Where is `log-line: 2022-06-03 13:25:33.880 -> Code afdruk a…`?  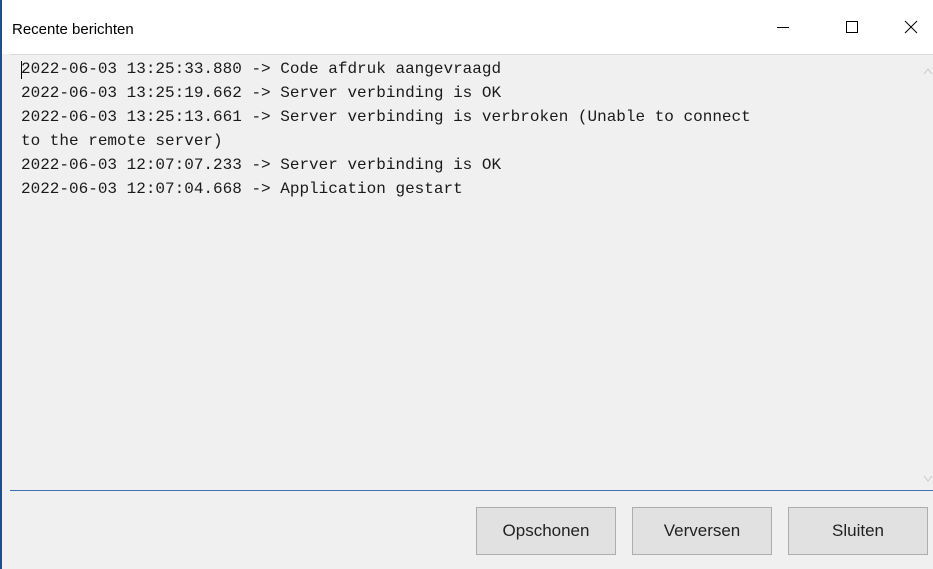 log-line: 2022-06-03 13:25:33.880 -> Code afdruk a… is located at coordinates (261, 69).